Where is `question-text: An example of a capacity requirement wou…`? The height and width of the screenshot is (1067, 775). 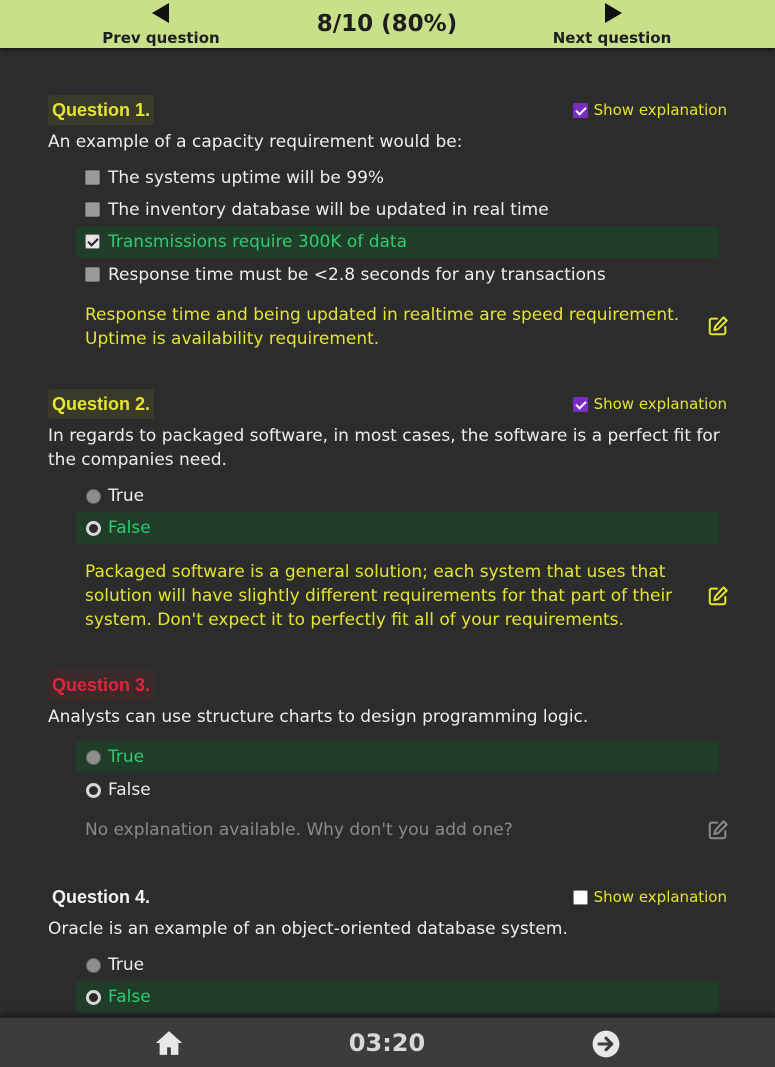
question-text: An example of a capacity requirement wou… is located at coordinates (255, 142).